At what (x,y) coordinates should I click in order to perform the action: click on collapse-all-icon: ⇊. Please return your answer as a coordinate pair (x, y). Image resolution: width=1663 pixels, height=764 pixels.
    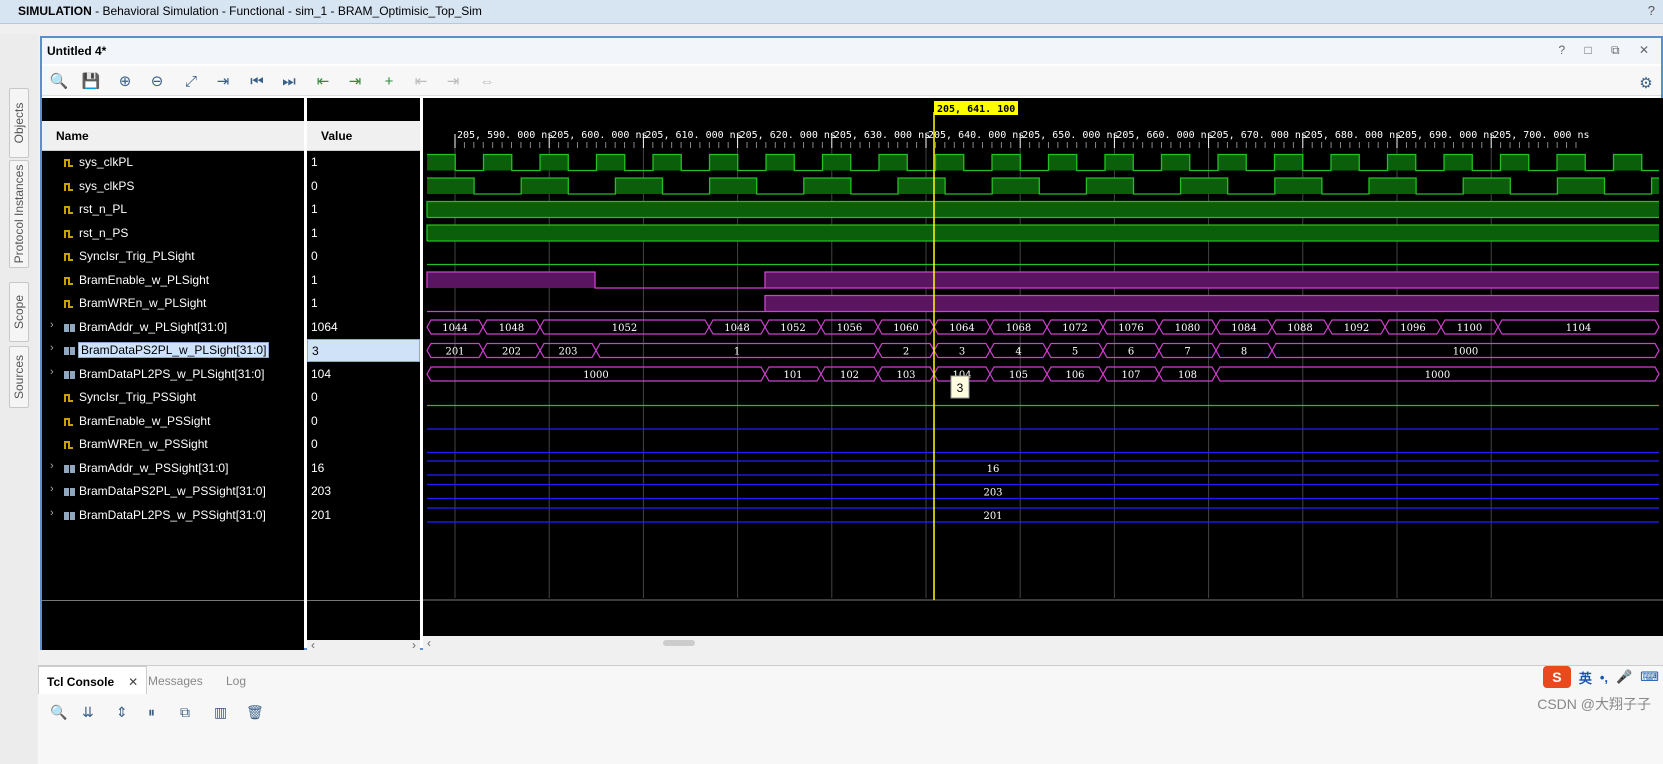
    Looking at the image, I should click on (88, 712).